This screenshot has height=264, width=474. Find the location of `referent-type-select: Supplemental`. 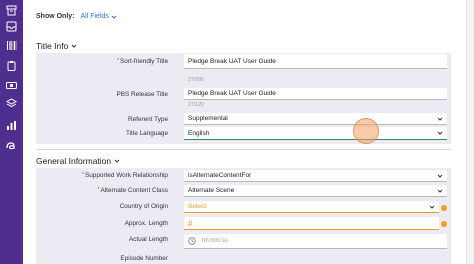

referent-type-select: Supplemental is located at coordinates (315, 119).